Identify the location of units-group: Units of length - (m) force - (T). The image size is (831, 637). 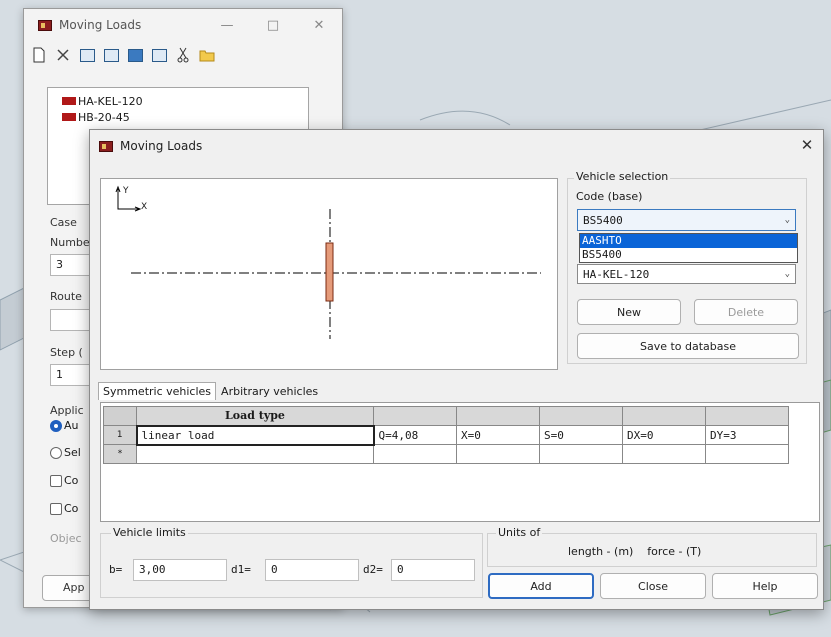
(652, 546).